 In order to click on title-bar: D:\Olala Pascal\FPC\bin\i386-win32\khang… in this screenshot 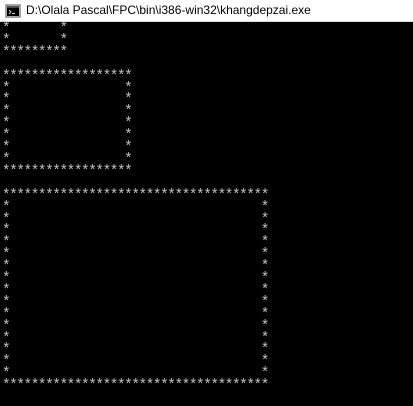, I will do `click(206, 11)`.